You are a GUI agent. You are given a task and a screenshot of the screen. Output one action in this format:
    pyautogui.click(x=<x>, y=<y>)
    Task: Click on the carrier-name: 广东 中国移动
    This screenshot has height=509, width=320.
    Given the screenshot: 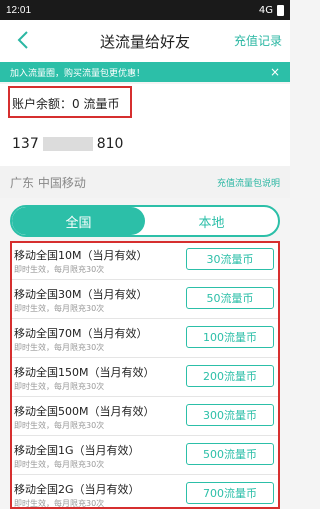 What is the action you would take?
    pyautogui.click(x=48, y=182)
    